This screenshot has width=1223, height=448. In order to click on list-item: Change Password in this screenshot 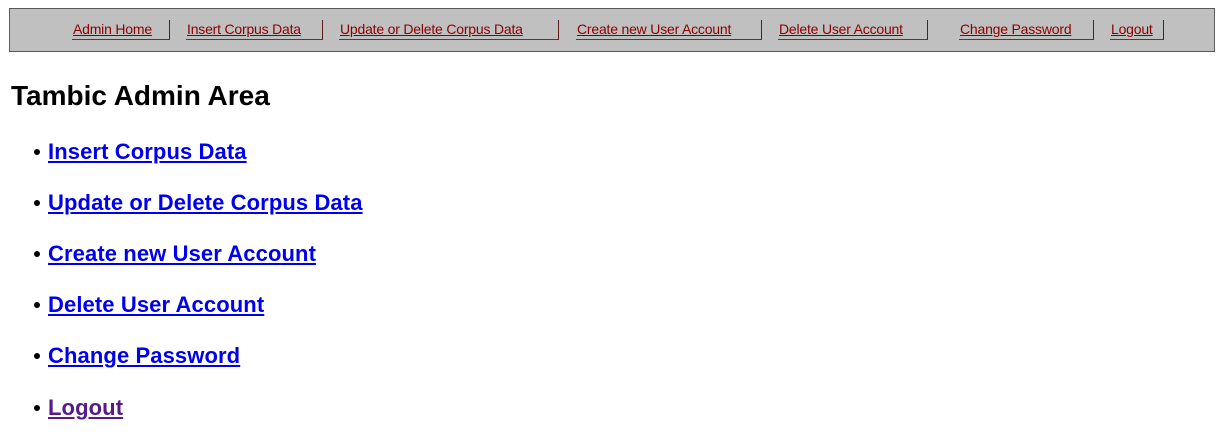, I will do `click(137, 359)`.